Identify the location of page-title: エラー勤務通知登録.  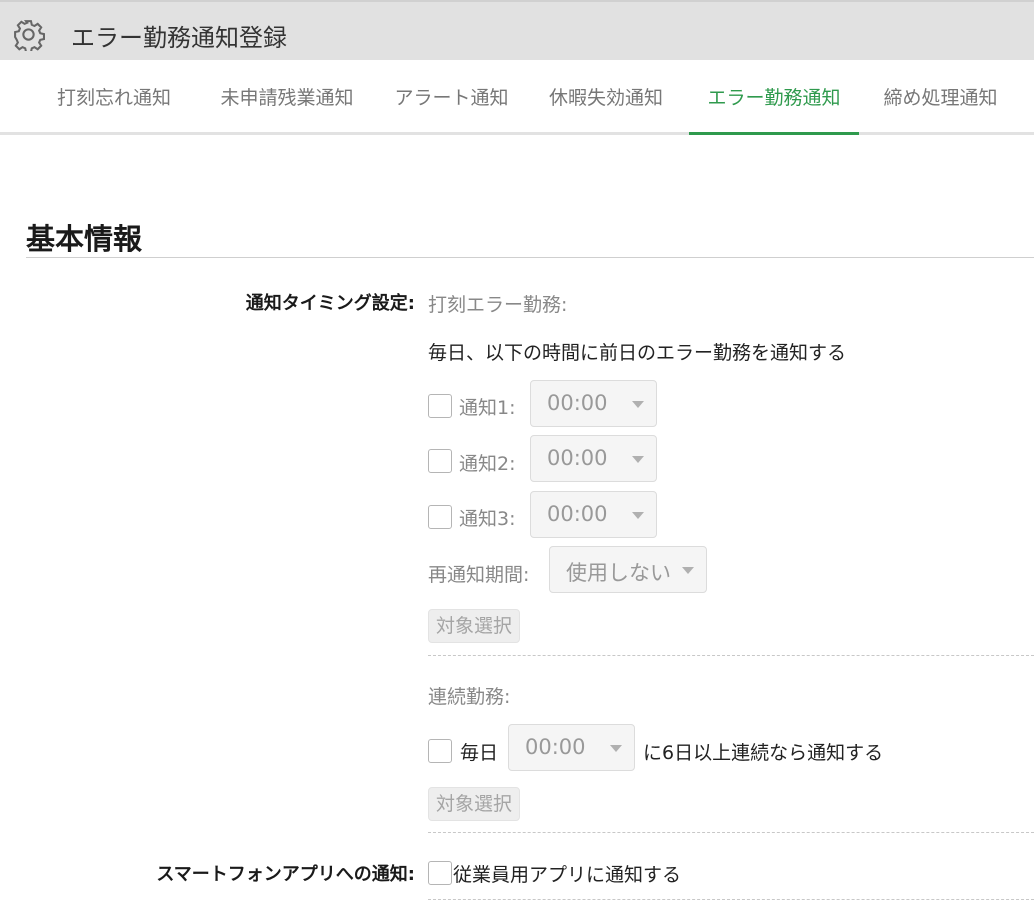
(179, 38).